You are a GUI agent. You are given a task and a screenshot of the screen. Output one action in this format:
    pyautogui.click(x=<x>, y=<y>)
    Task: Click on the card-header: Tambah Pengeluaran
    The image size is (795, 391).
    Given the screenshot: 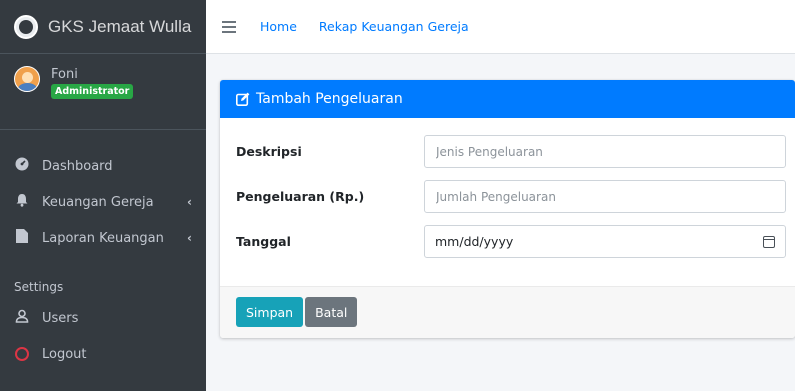 What is the action you would take?
    pyautogui.click(x=507, y=99)
    